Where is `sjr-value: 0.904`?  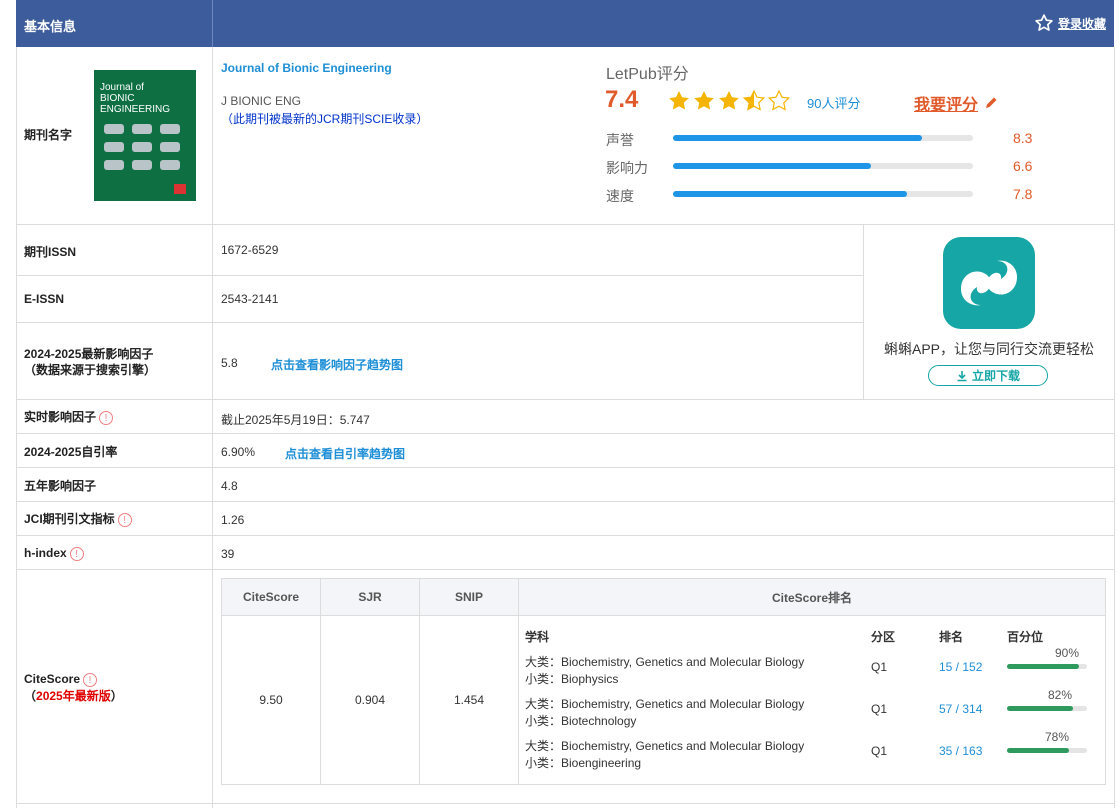 sjr-value: 0.904 is located at coordinates (370, 700).